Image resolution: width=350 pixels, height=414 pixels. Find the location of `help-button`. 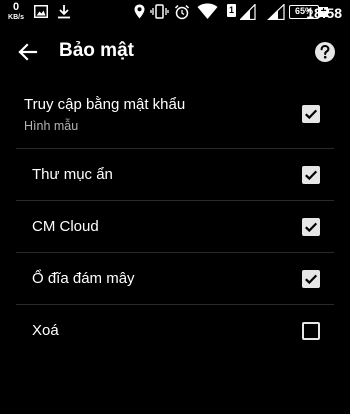

help-button is located at coordinates (325, 52).